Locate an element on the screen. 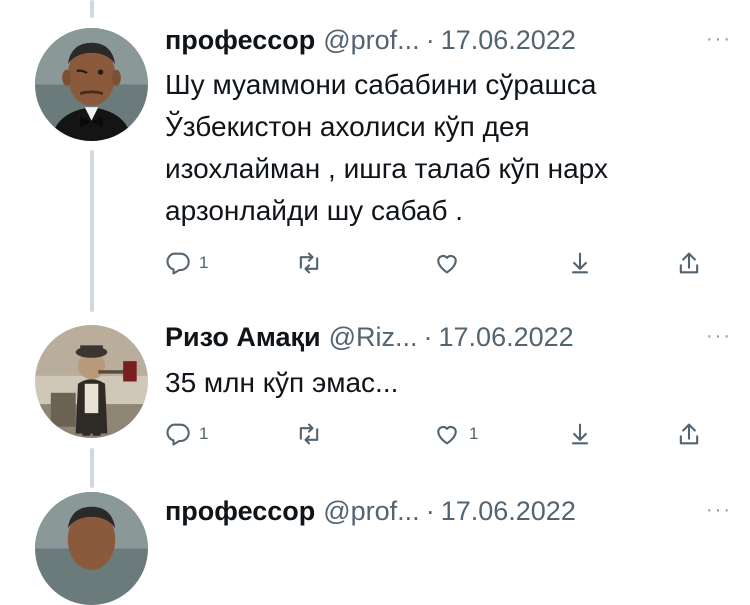  tweet-header: Ризо Амақи @Riz... · 17.06.2022 is located at coordinates (369, 337).